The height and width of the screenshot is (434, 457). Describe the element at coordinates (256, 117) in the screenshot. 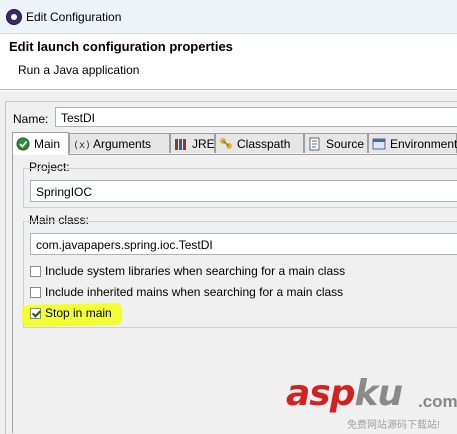

I see `name-input: TestDI` at that location.